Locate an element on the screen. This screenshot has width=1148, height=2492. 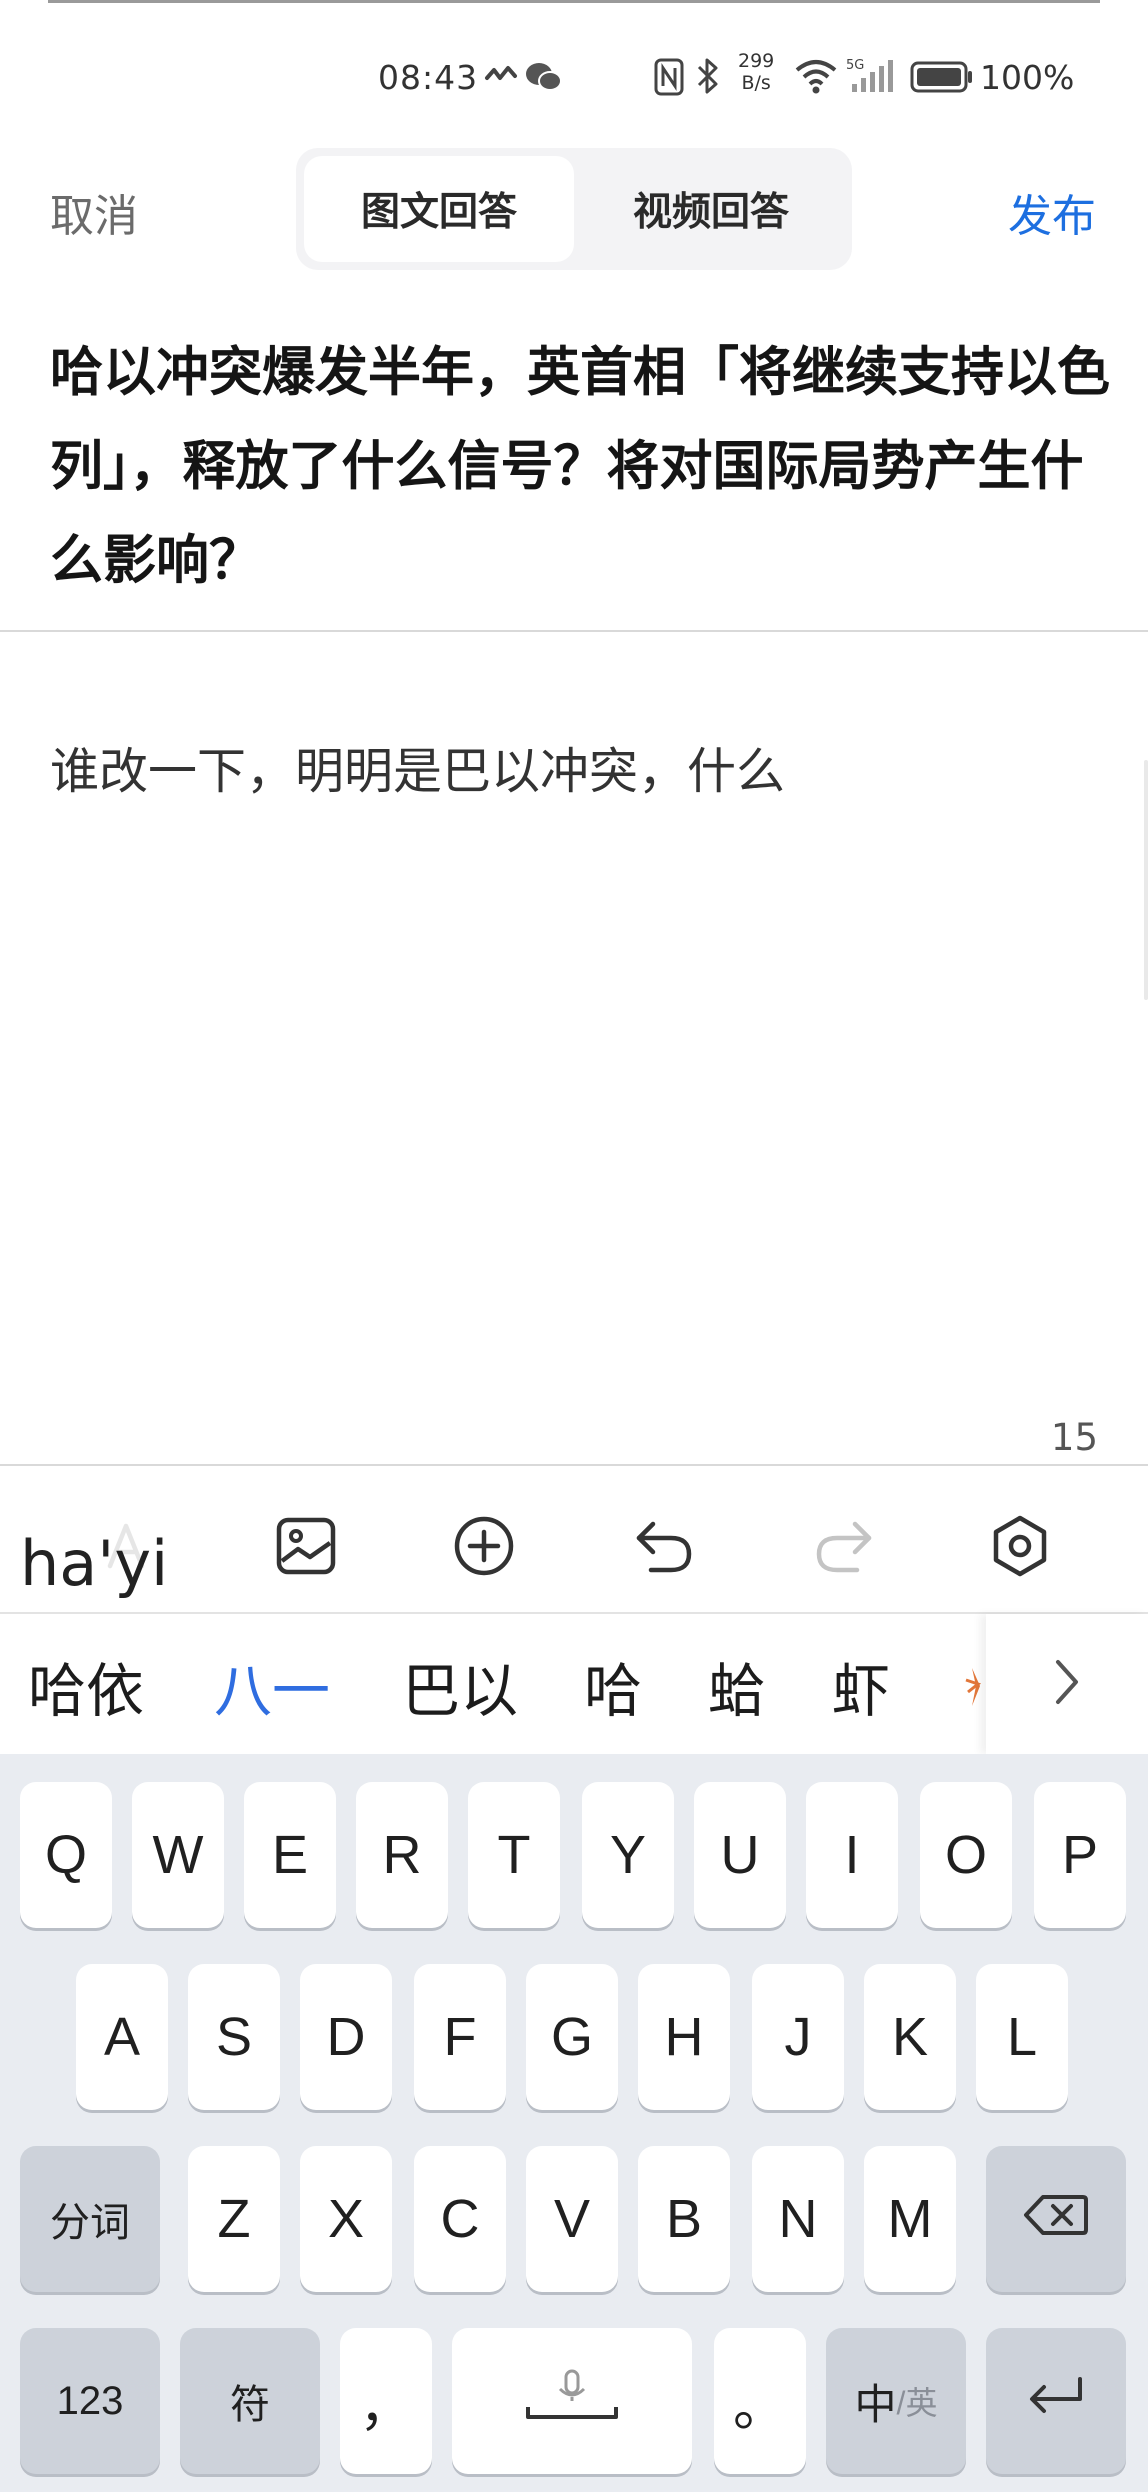
candidate: 蛤 is located at coordinates (737, 1686).